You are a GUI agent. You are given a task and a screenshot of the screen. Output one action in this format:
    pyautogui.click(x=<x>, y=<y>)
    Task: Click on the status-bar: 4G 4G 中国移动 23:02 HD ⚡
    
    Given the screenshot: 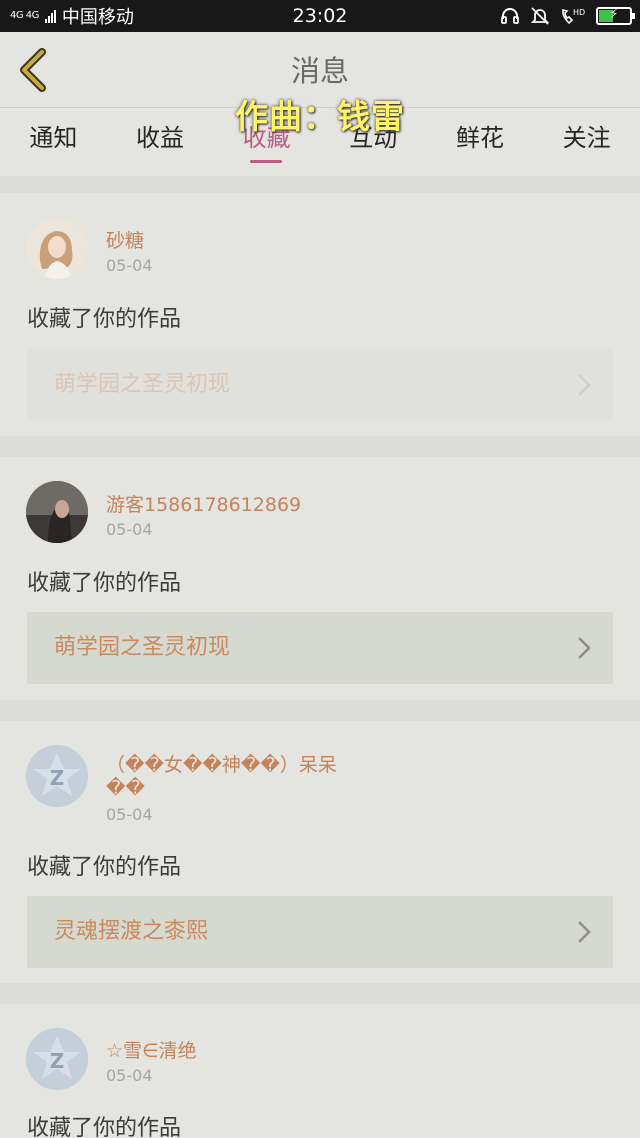 What is the action you would take?
    pyautogui.click(x=320, y=16)
    